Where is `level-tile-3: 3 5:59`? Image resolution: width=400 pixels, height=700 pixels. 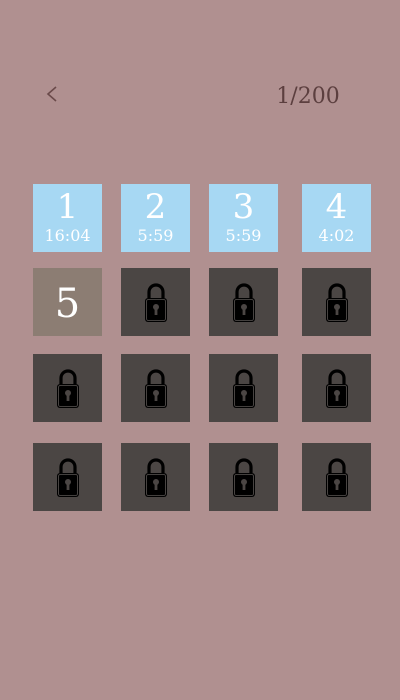
level-tile-3: 3 5:59 is located at coordinates (243, 218).